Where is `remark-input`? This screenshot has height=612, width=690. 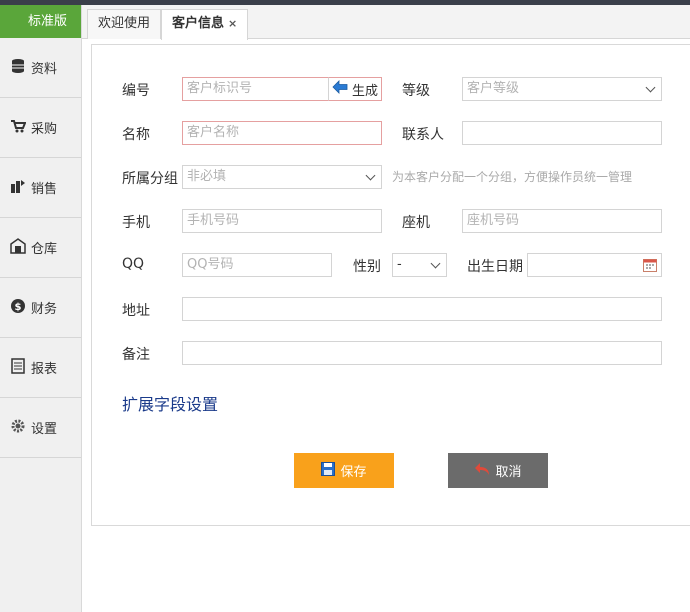
remark-input is located at coordinates (422, 353).